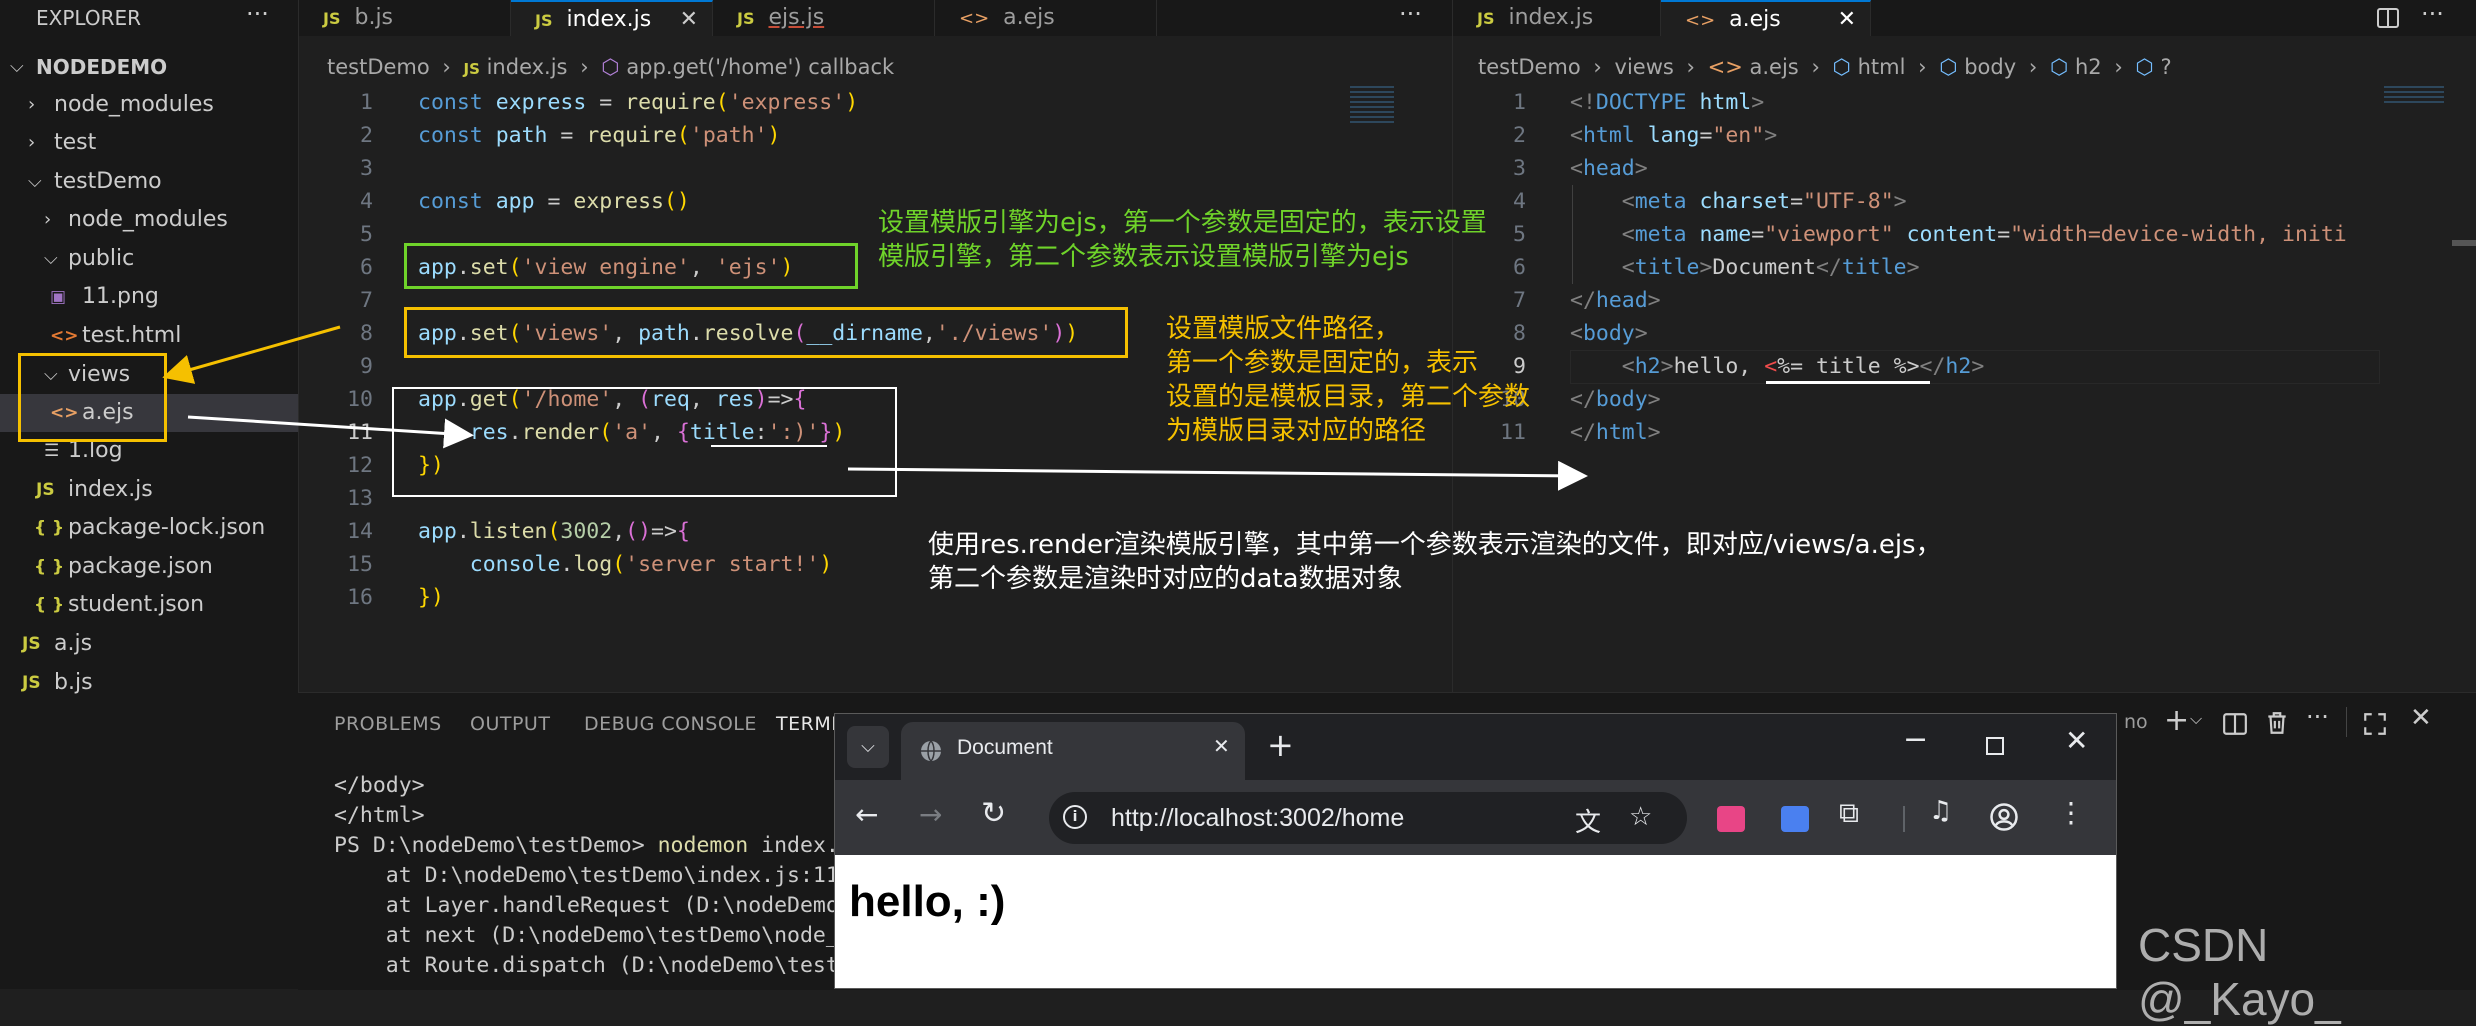 This screenshot has width=2476, height=1026. I want to click on terminal-line: at next (D:\nodeDemo\testDemo\node_, so click(586, 935).